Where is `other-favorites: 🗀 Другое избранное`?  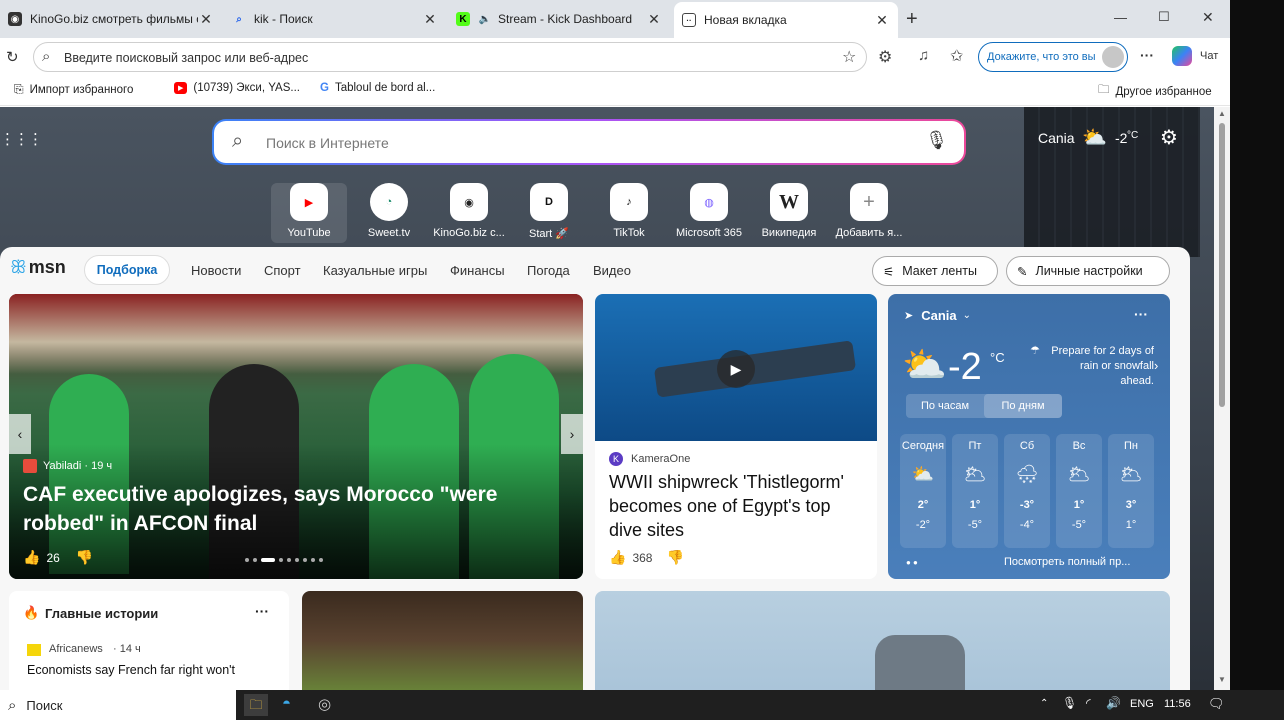
other-favorites: 🗀 Другое избранное is located at coordinates (1155, 91).